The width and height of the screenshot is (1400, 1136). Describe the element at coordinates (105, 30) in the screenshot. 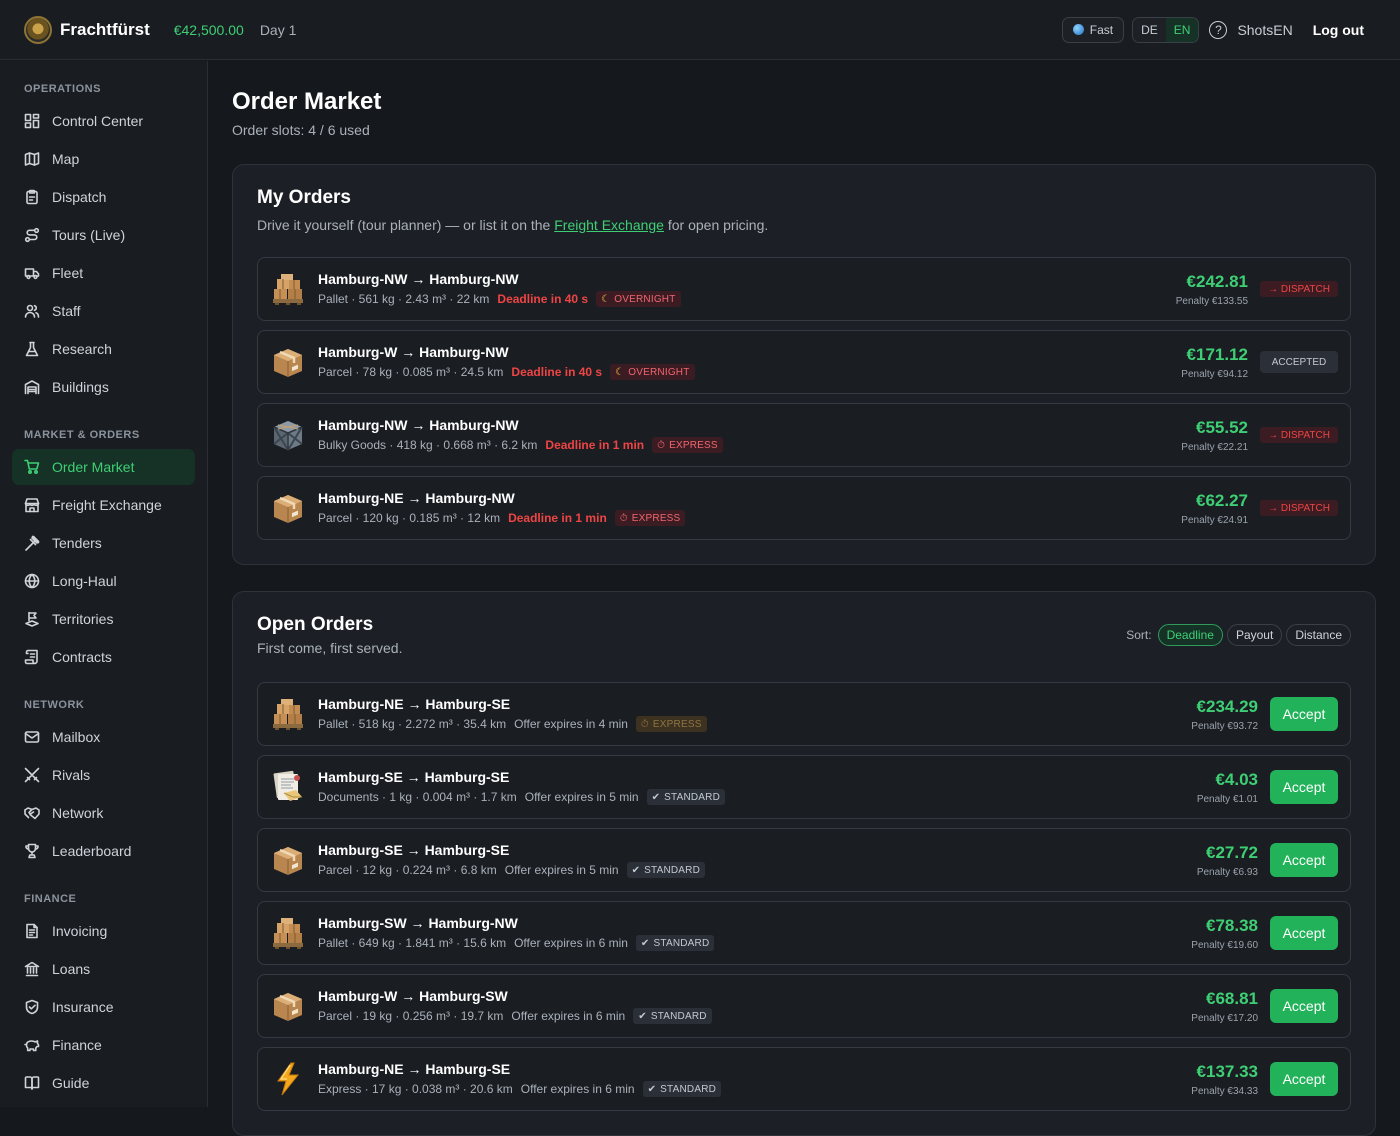

I see `app-name: Frachtfürst` at that location.